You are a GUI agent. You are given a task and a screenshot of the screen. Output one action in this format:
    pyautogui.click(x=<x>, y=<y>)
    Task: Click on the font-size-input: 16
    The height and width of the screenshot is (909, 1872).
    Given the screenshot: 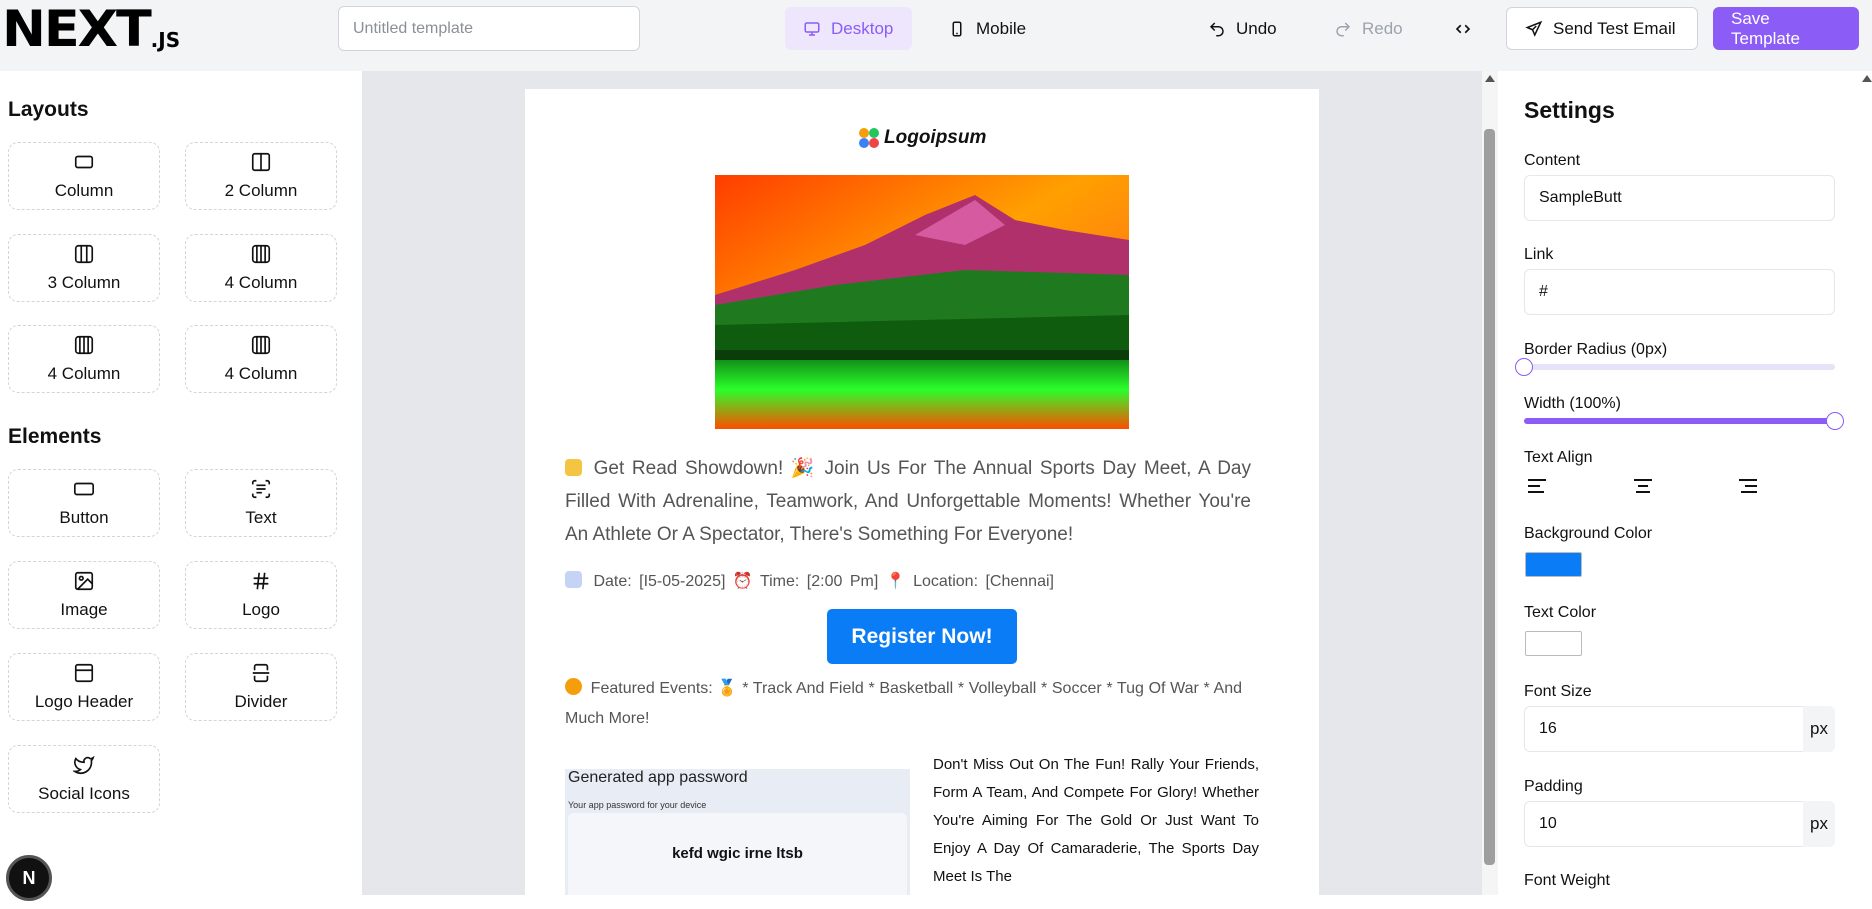 What is the action you would take?
    pyautogui.click(x=1664, y=729)
    